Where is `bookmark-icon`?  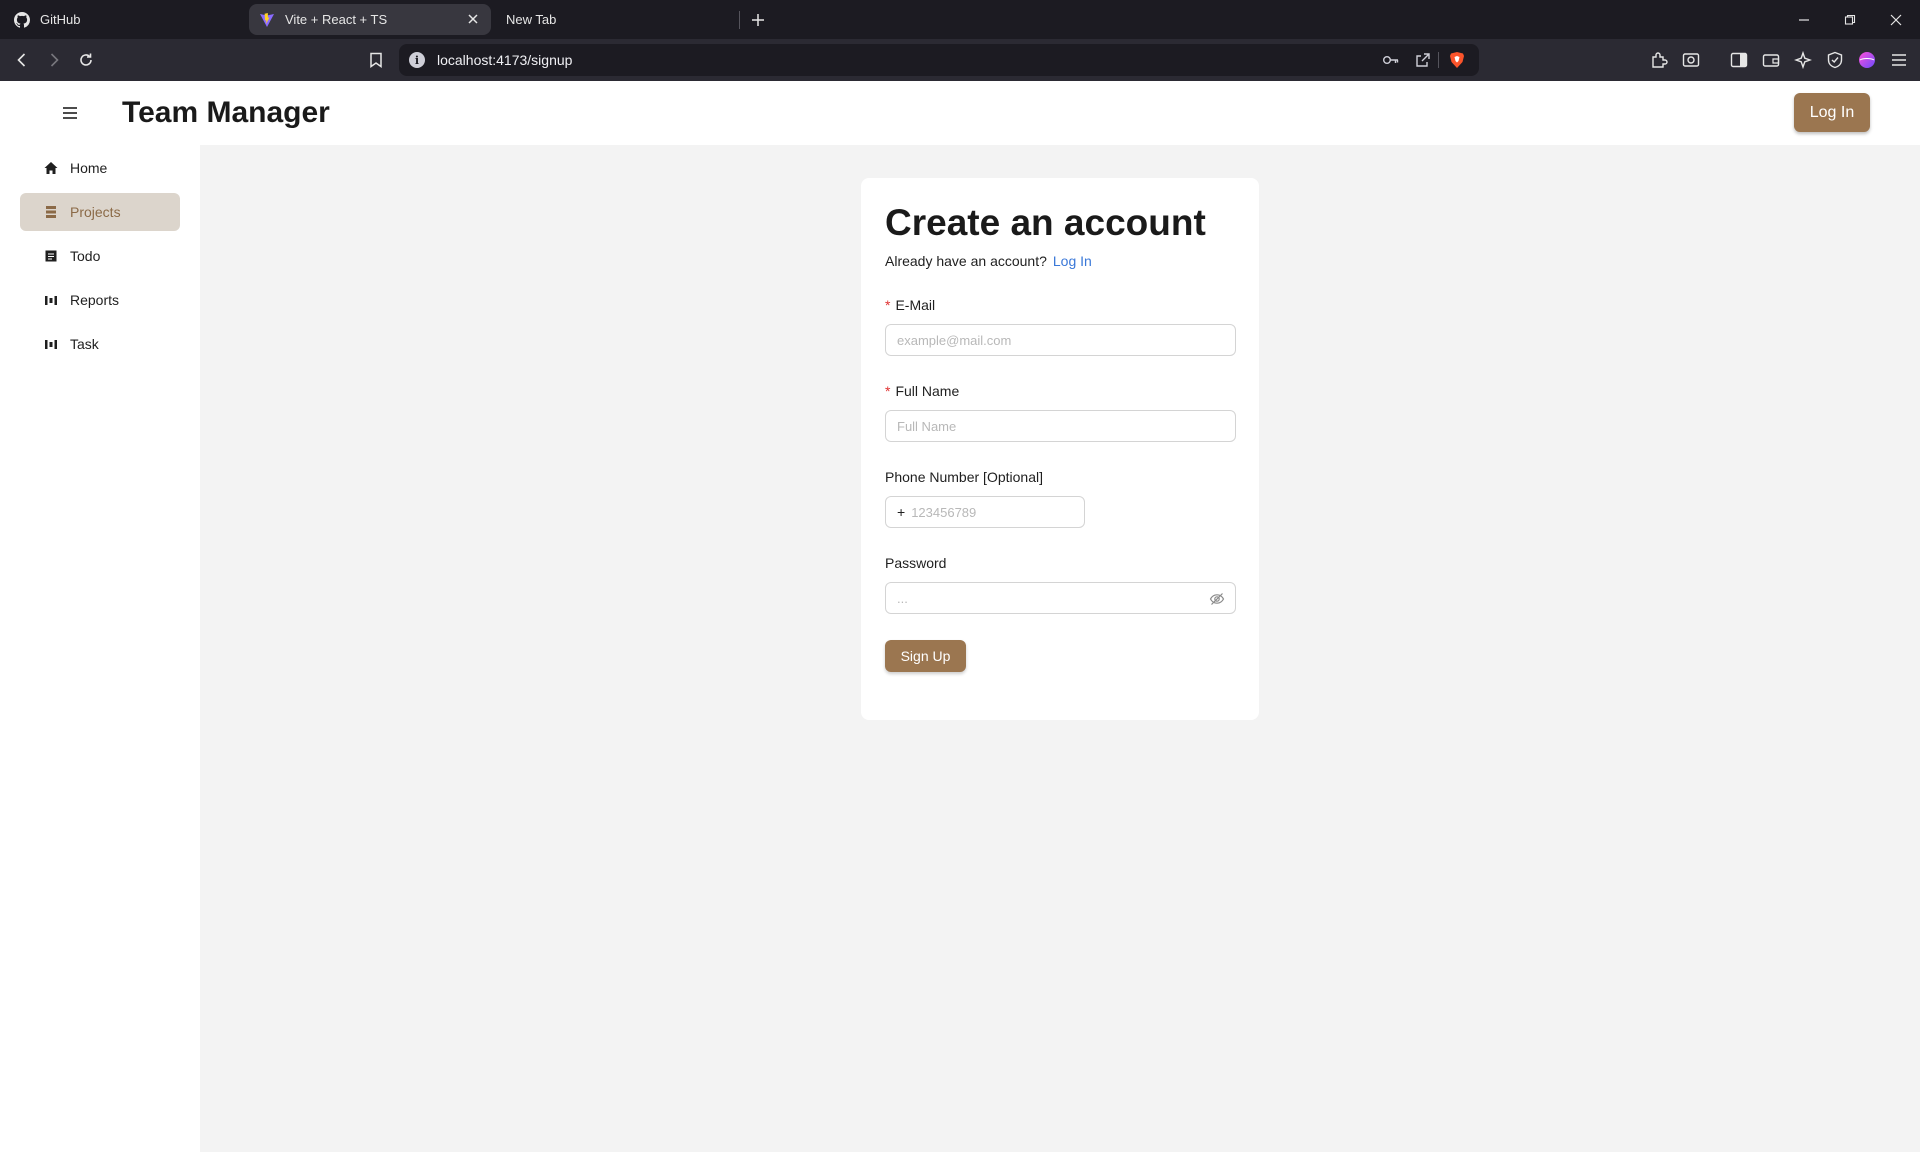
bookmark-icon is located at coordinates (376, 60).